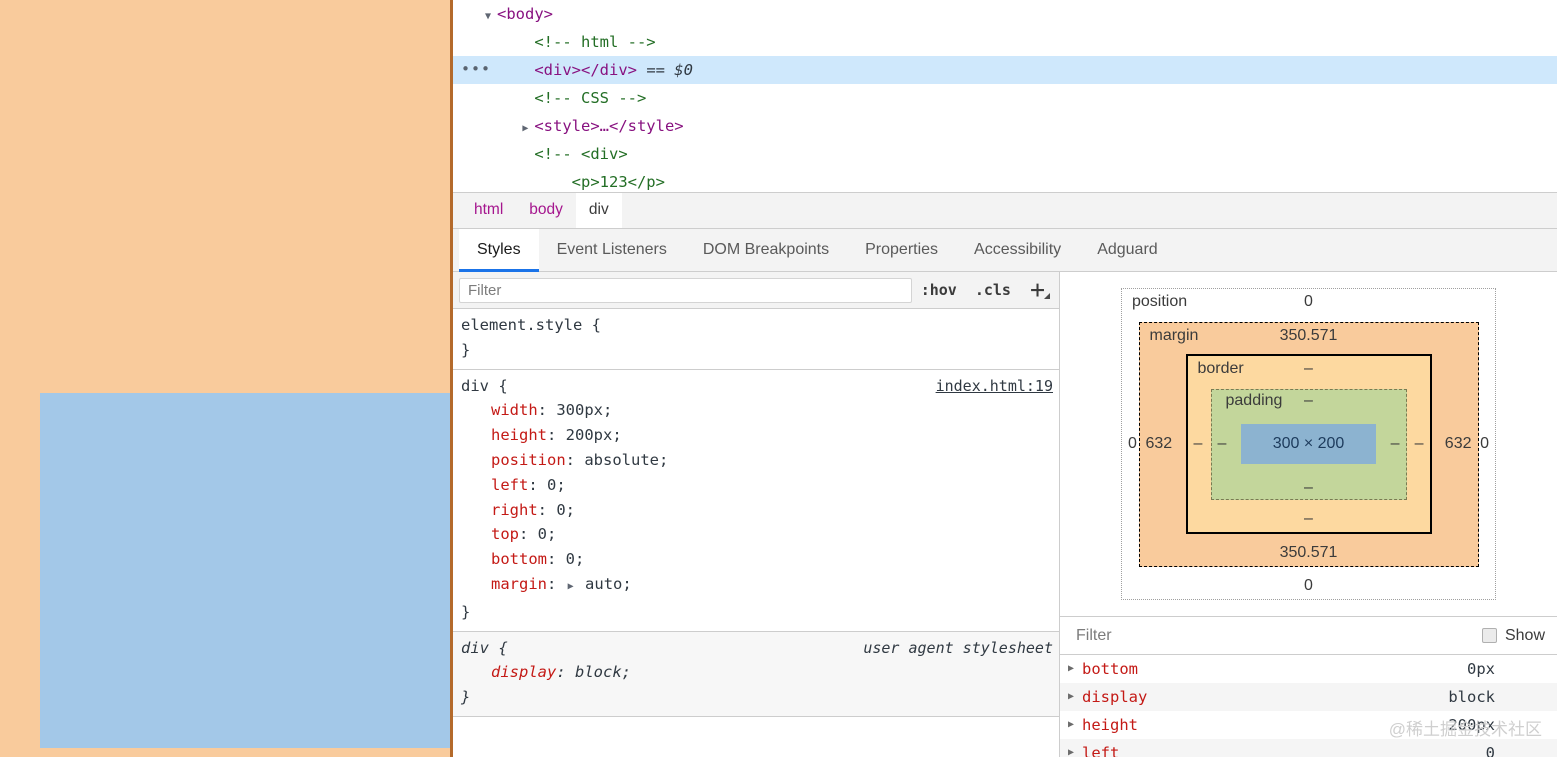 The height and width of the screenshot is (757, 1557). Describe the element at coordinates (531, 325) in the screenshot. I see `css-selector: element.style {` at that location.